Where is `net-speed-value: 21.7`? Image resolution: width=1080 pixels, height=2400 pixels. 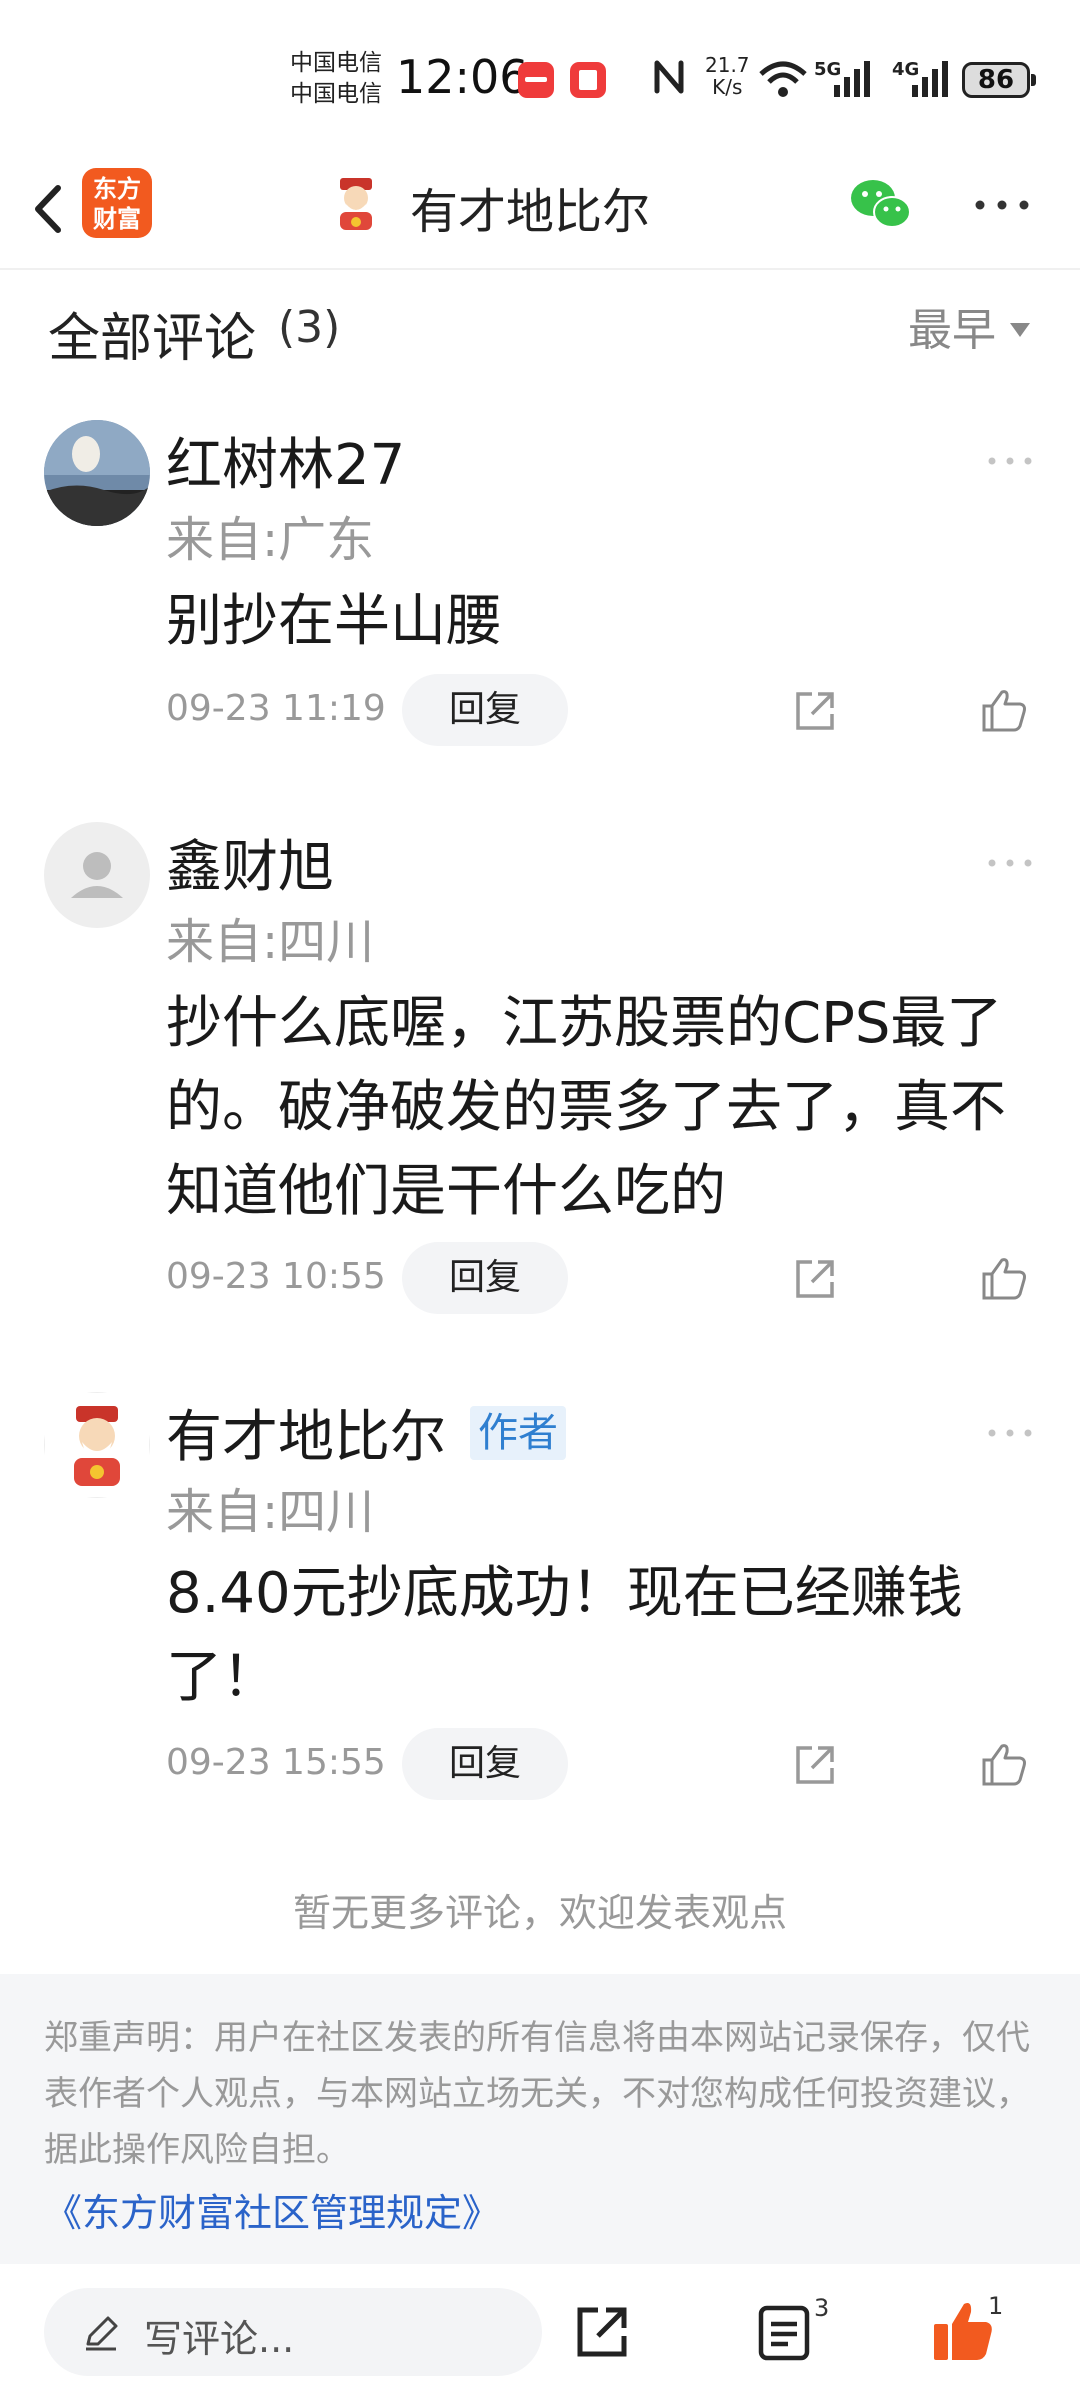
net-speed-value: 21.7 is located at coordinates (727, 65).